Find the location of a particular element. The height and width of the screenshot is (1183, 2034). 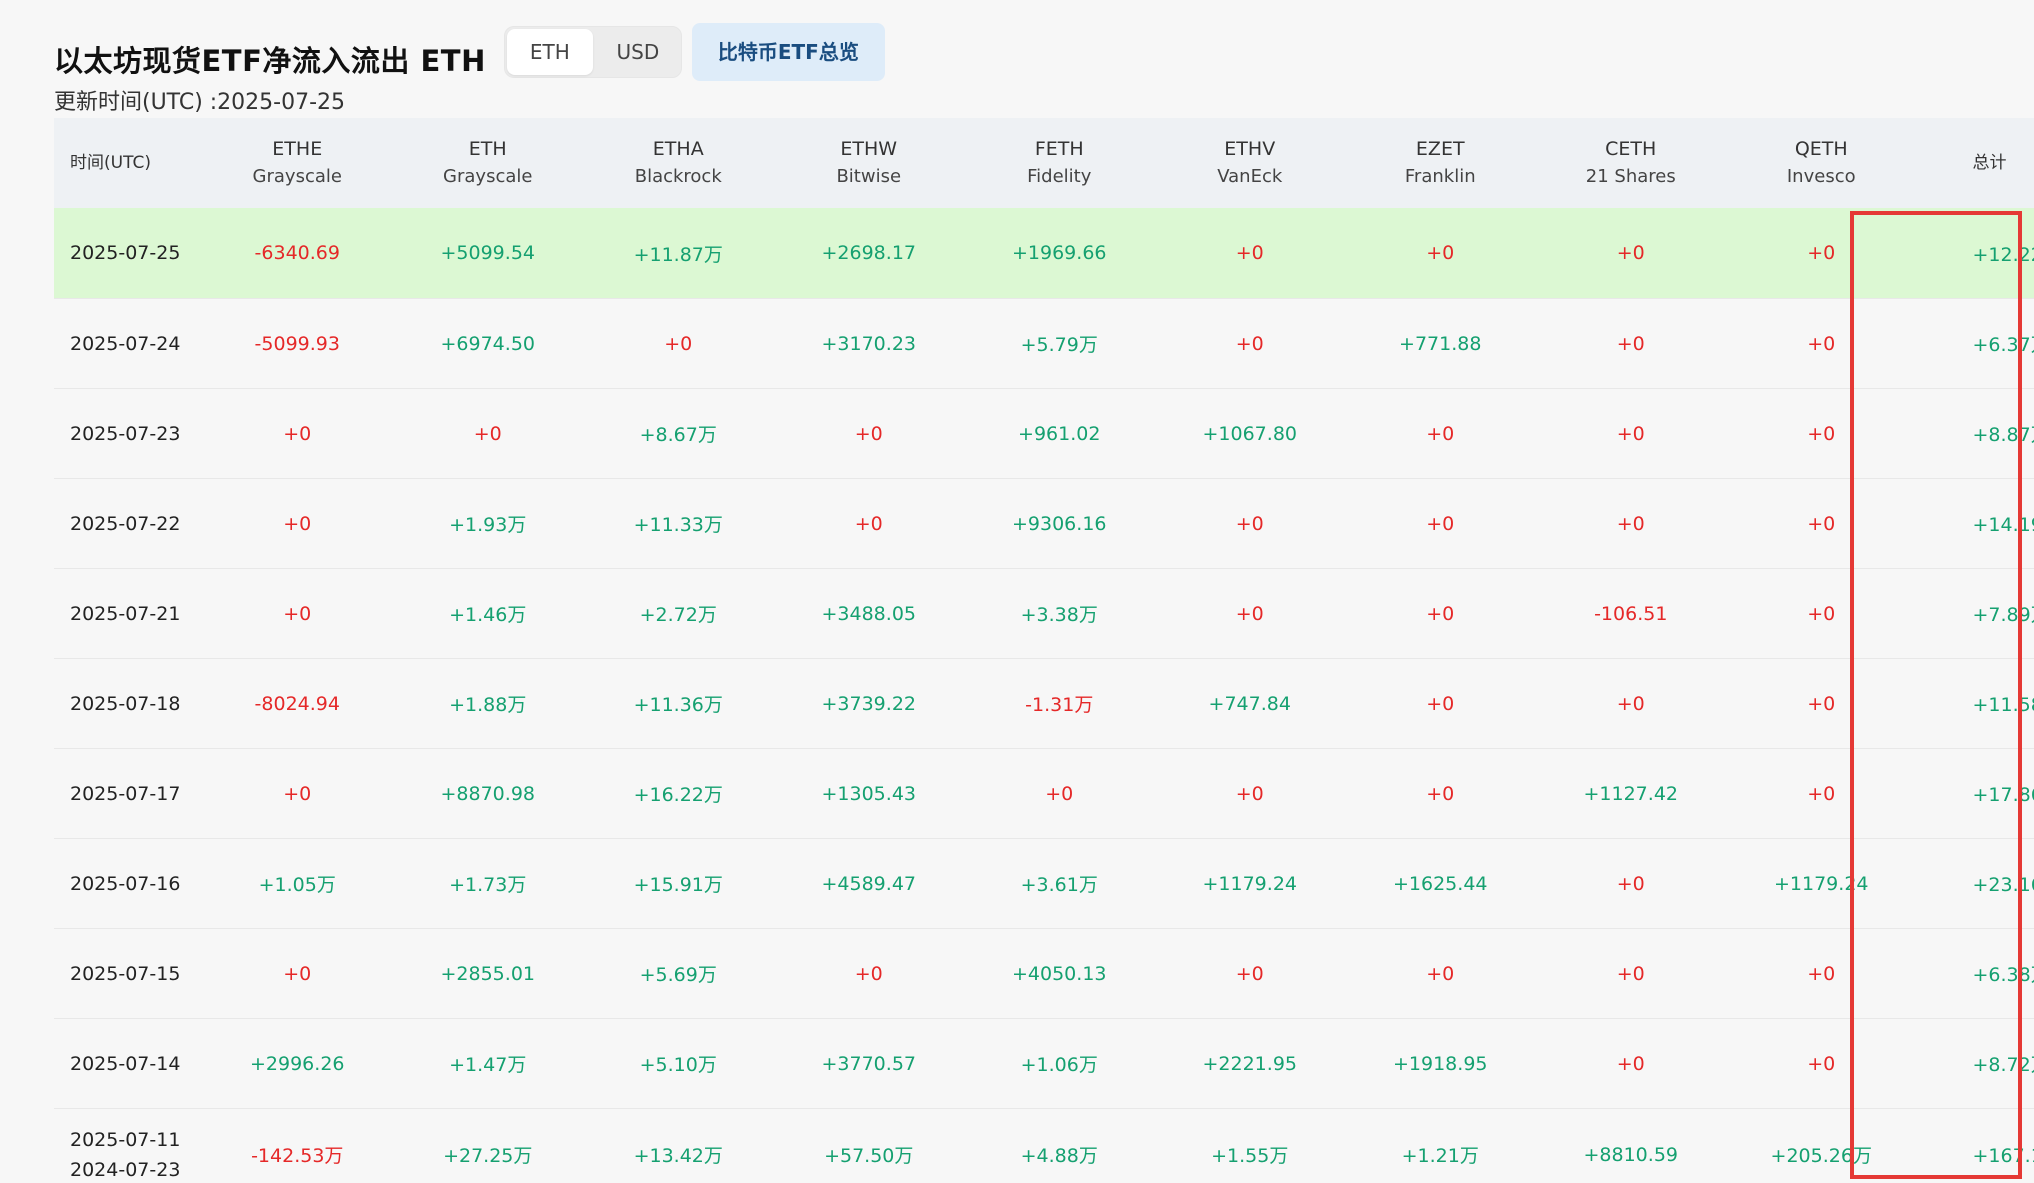

header-etf: ETH Grayscale is located at coordinates (488, 163).